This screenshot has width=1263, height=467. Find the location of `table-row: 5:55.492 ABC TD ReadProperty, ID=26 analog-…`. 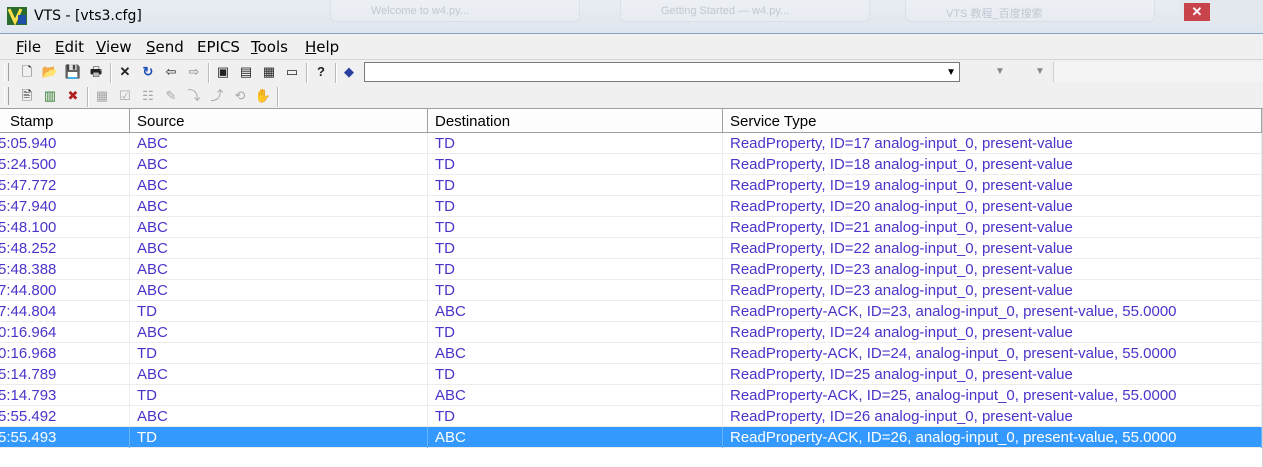

table-row: 5:55.492 ABC TD ReadProperty, ID=26 analog-… is located at coordinates (631, 416).